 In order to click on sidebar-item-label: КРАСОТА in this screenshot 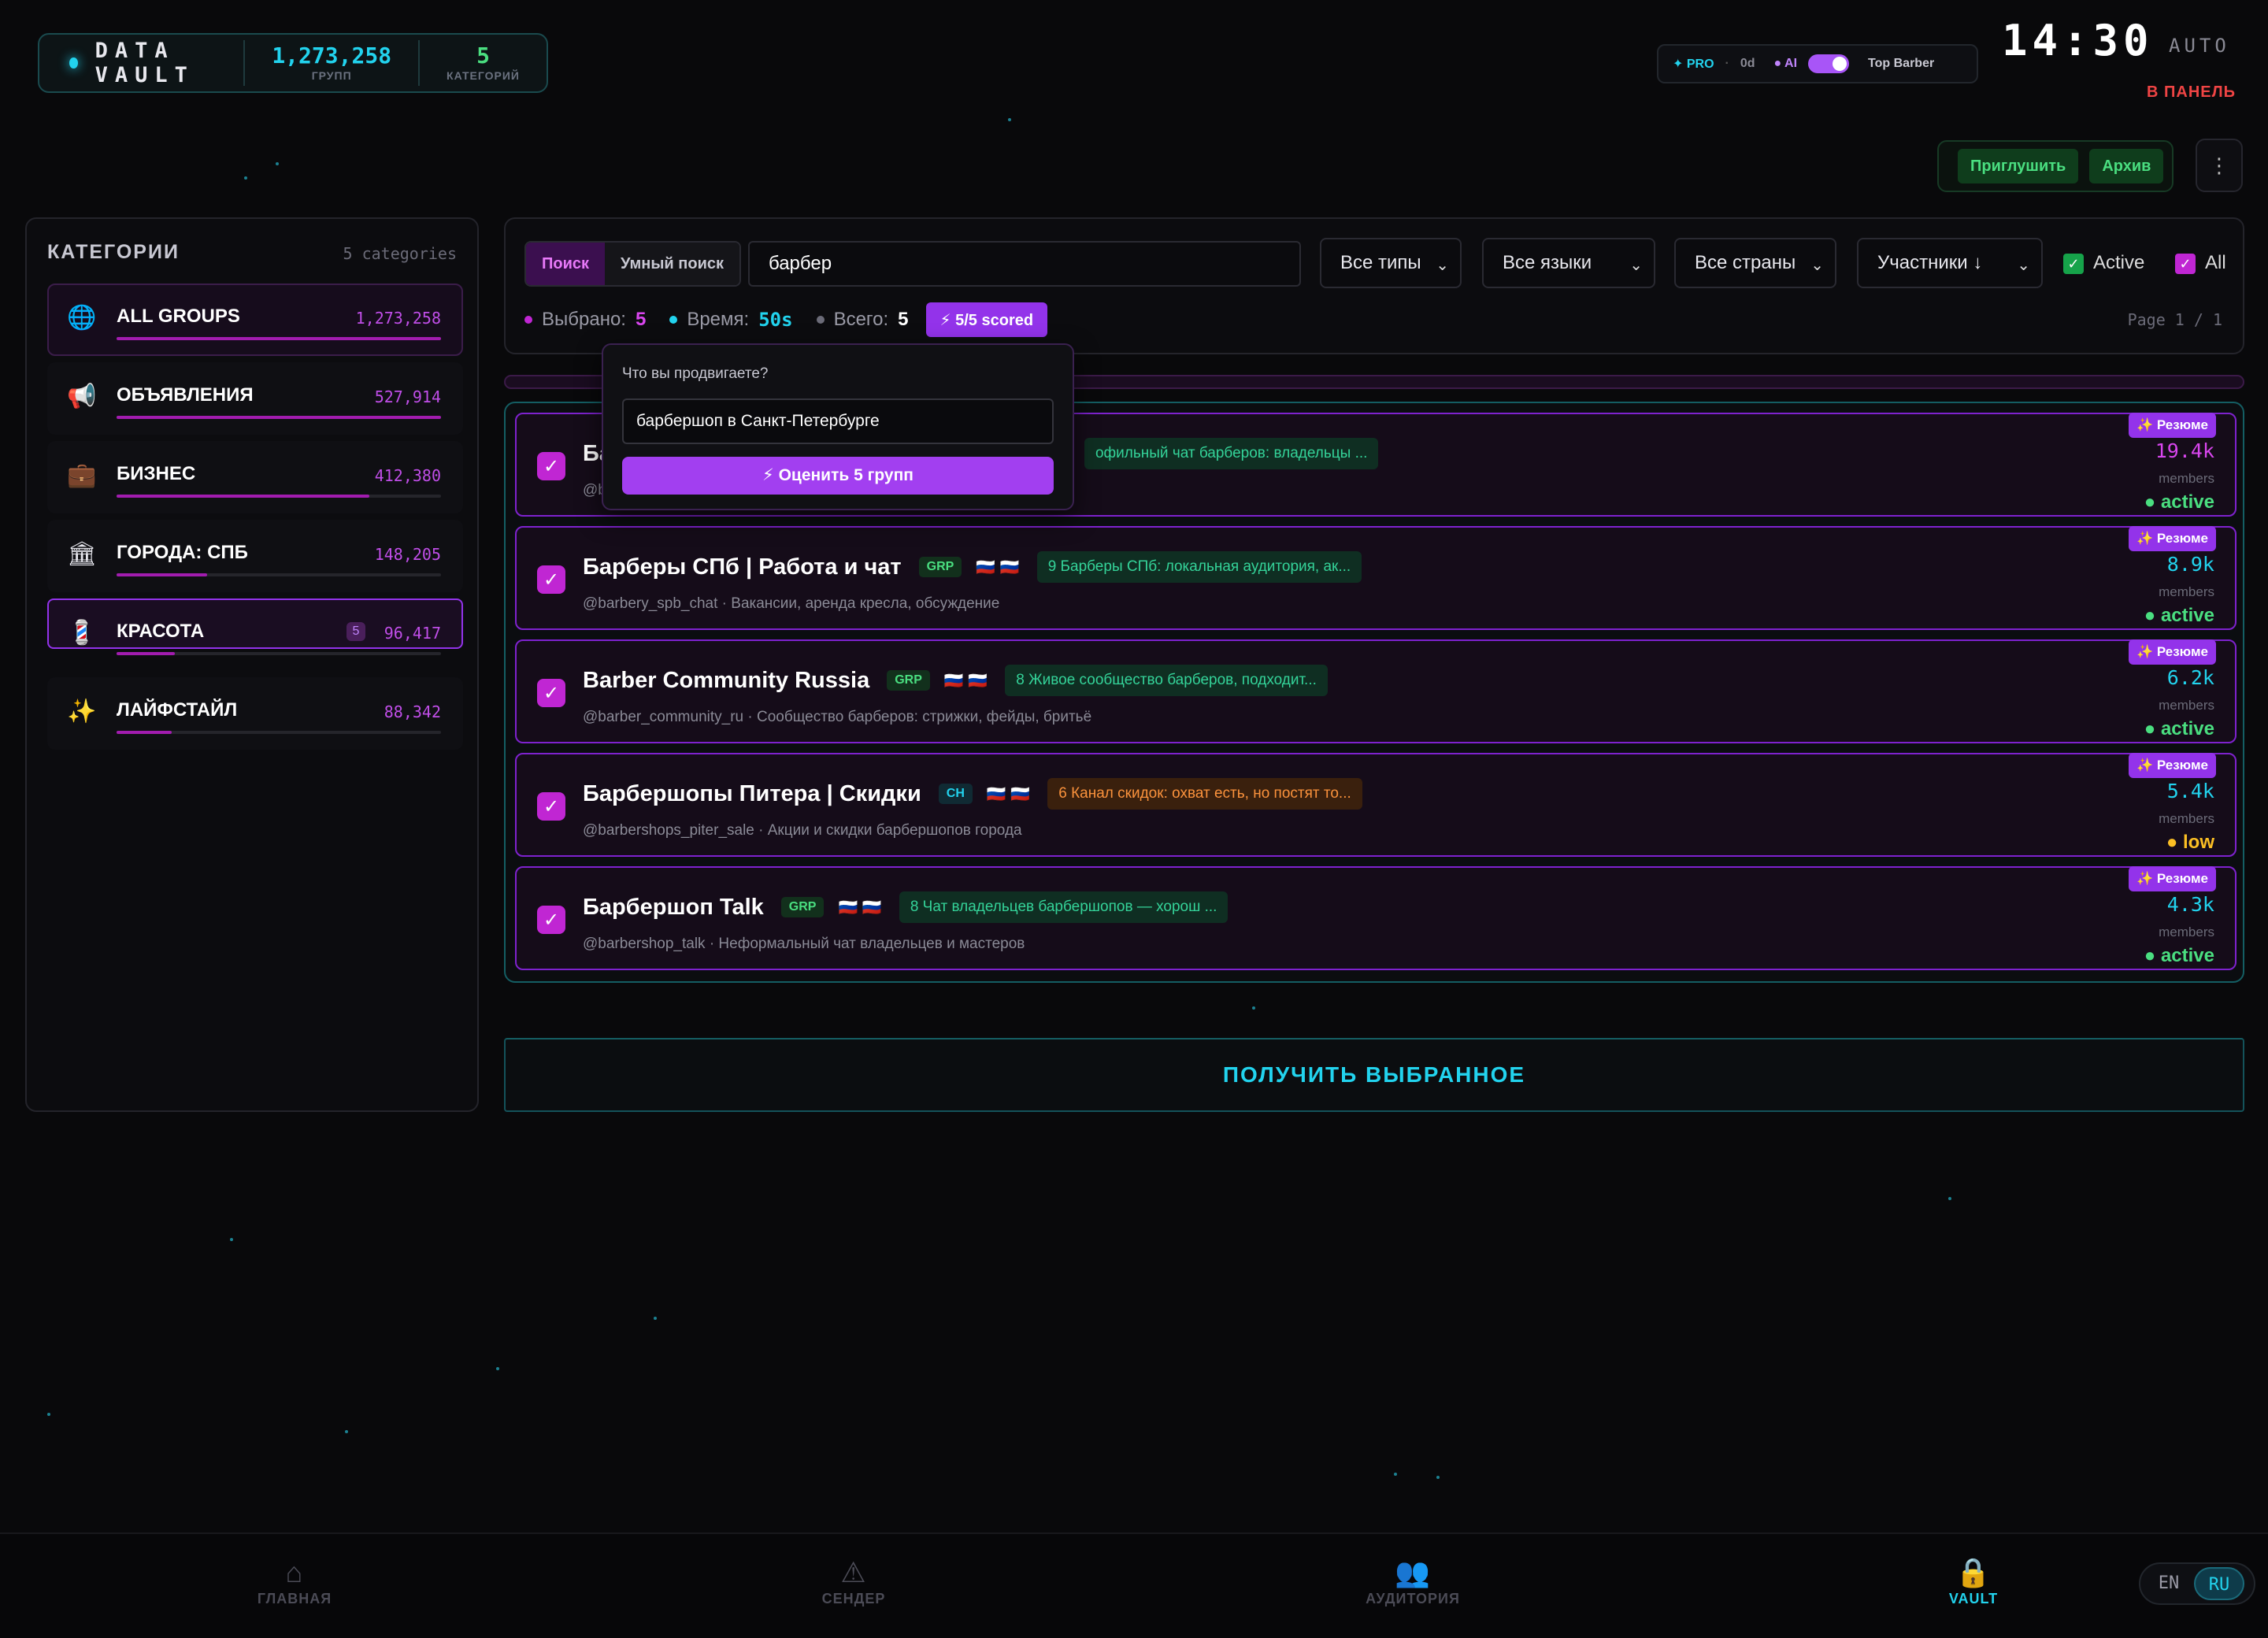, I will do `click(161, 631)`.